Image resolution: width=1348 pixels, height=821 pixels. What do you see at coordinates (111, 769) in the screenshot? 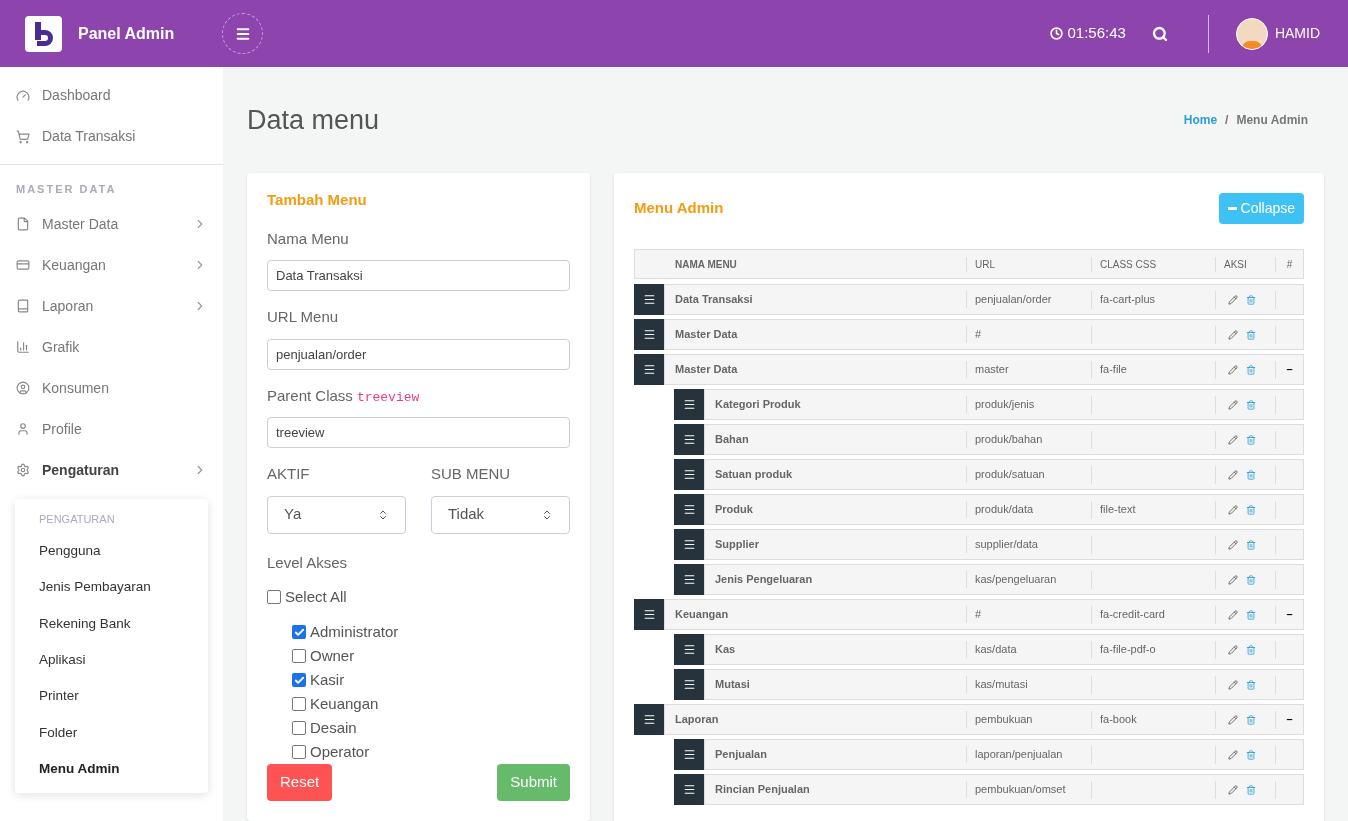
I see `submenu-item: Menu Admin` at bounding box center [111, 769].